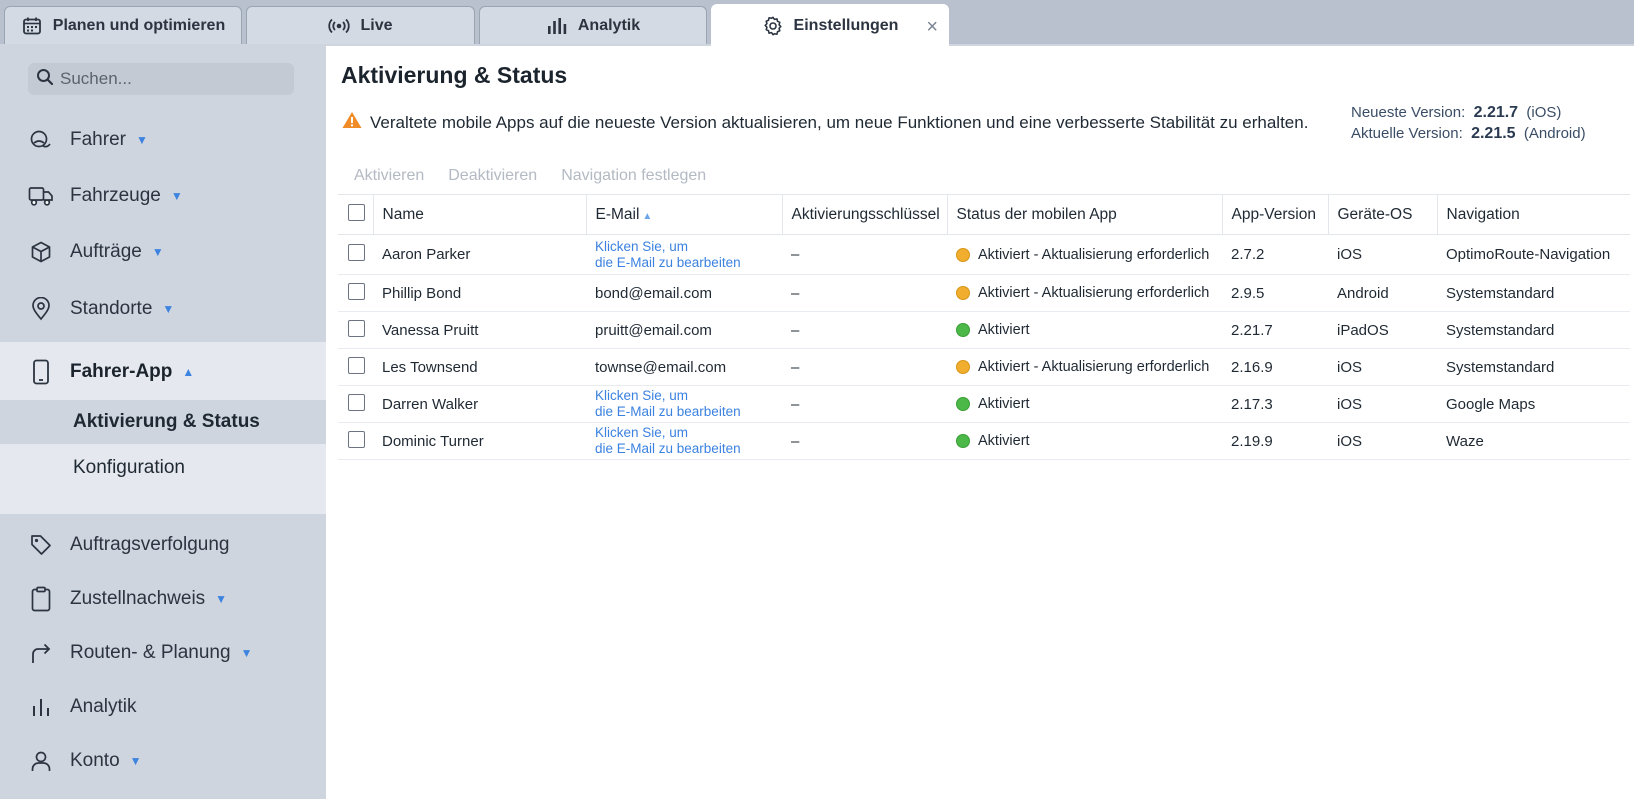  What do you see at coordinates (1493, 133) in the screenshot?
I see `current-version-value: 2.21.5` at bounding box center [1493, 133].